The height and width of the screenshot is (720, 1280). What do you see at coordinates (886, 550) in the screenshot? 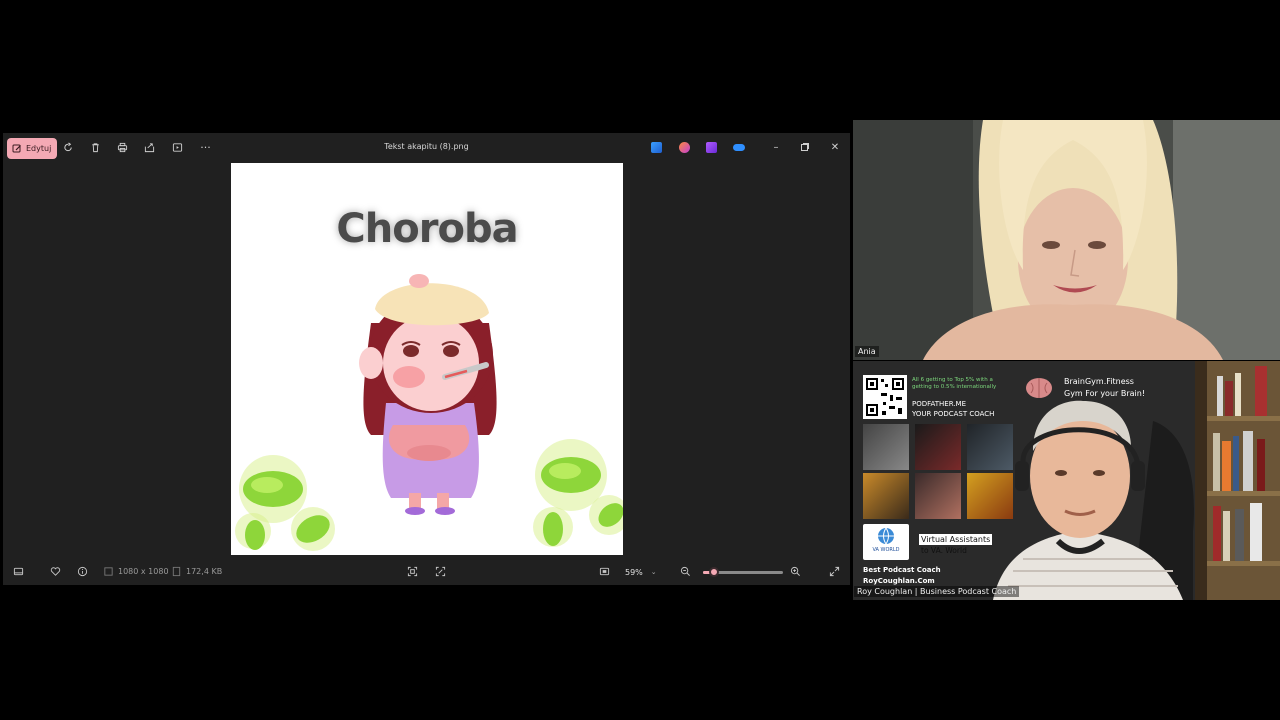
I see `va-logo-text: VA WORLD` at bounding box center [886, 550].